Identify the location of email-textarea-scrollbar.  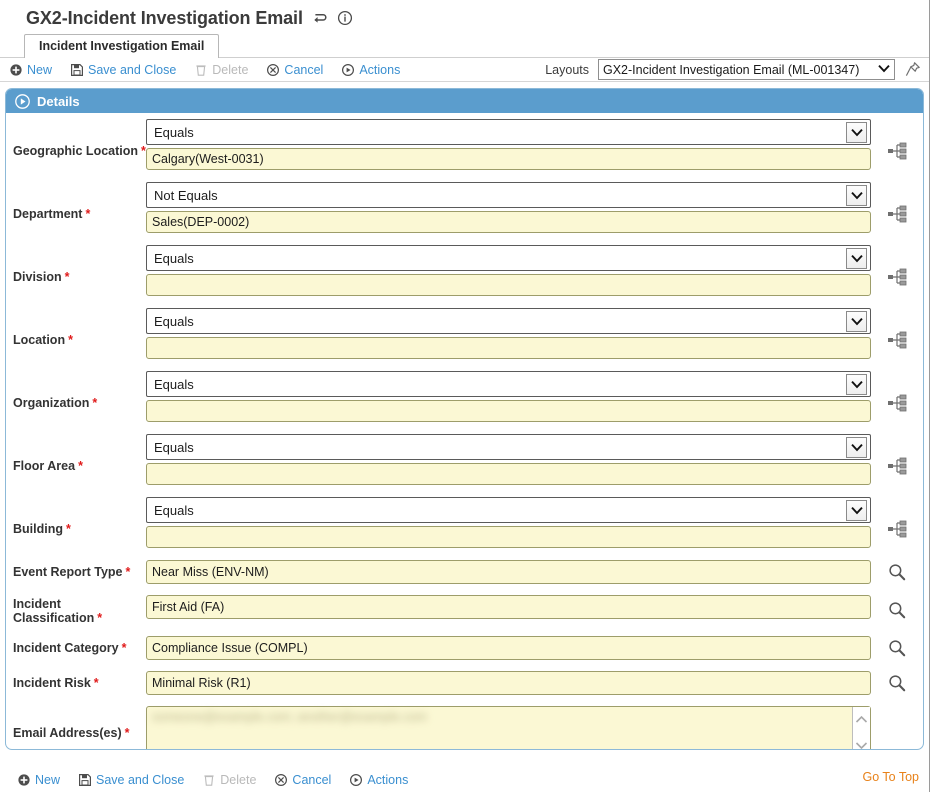
(861, 728).